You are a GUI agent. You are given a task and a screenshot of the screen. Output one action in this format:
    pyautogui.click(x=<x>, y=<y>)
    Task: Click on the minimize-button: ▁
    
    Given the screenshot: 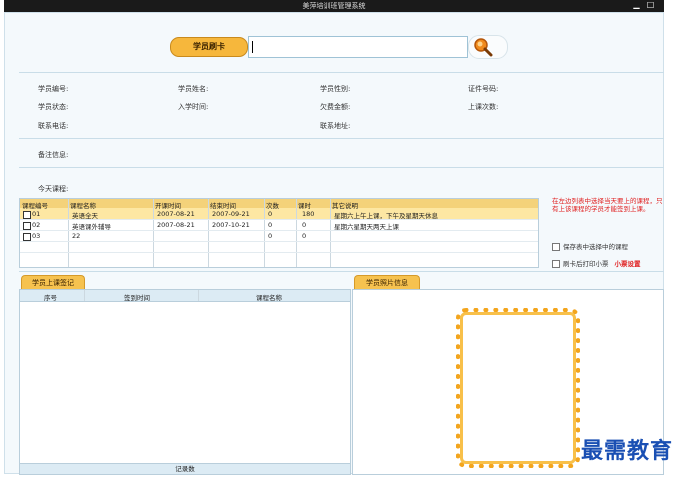 What is the action you would take?
    pyautogui.click(x=636, y=5)
    